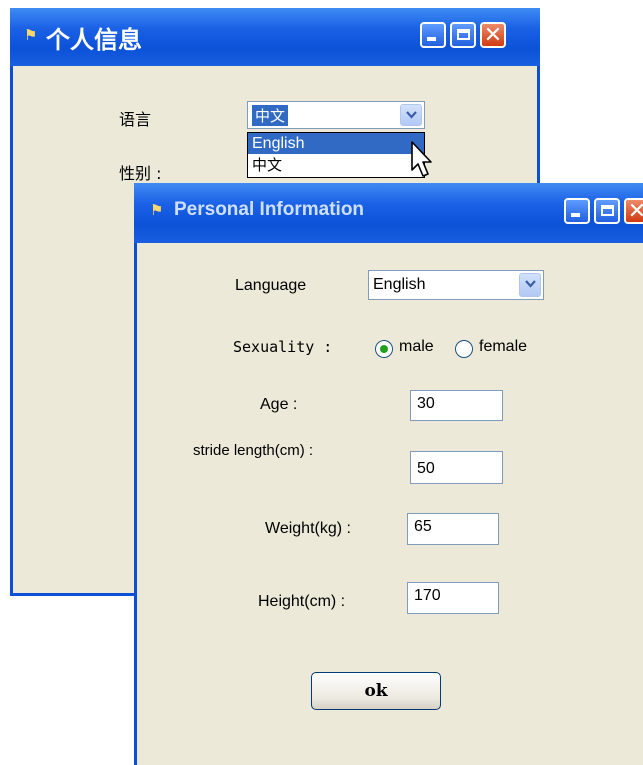  What do you see at coordinates (421, 159) in the screenshot?
I see `mouse-cursor-icon` at bounding box center [421, 159].